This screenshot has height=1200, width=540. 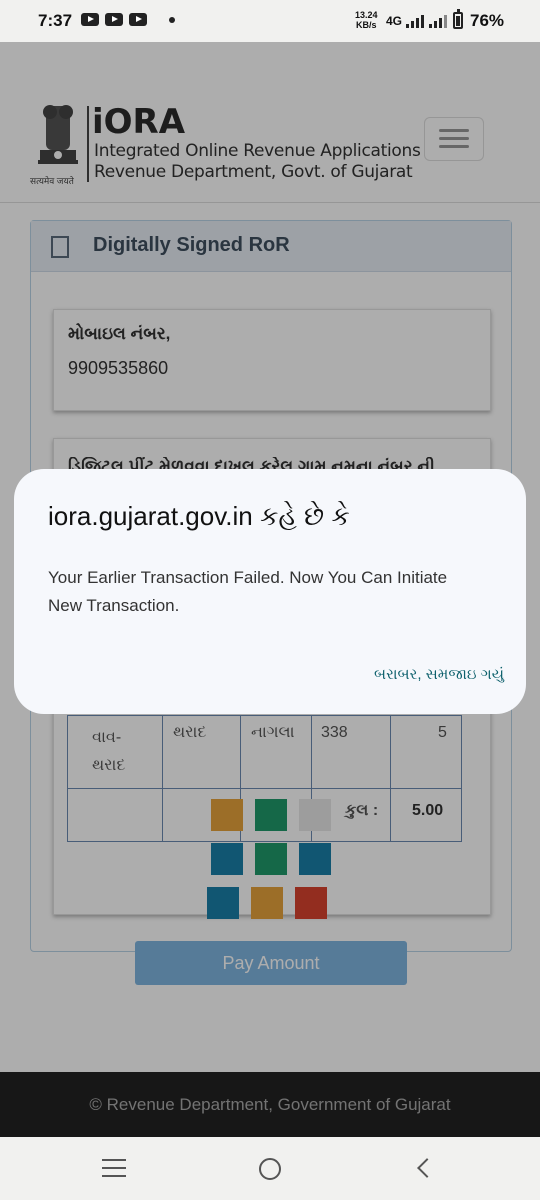 I want to click on recent-apps-icon, so click(x=114, y=1171).